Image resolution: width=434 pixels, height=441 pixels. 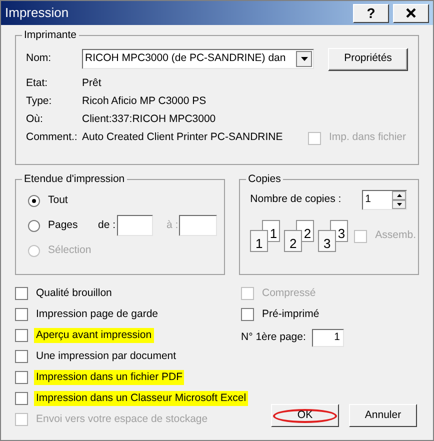 I want to click on cancel-button: Annuler, so click(x=383, y=415).